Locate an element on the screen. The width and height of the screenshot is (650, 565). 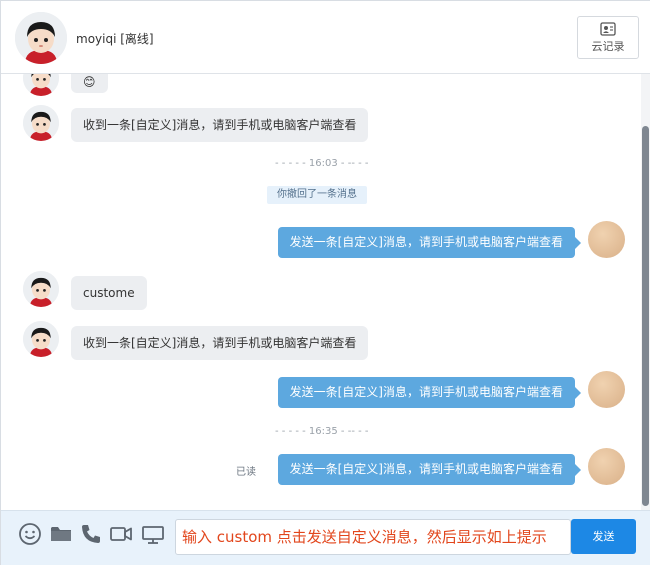
emoji-message: 😊 is located at coordinates (89, 82).